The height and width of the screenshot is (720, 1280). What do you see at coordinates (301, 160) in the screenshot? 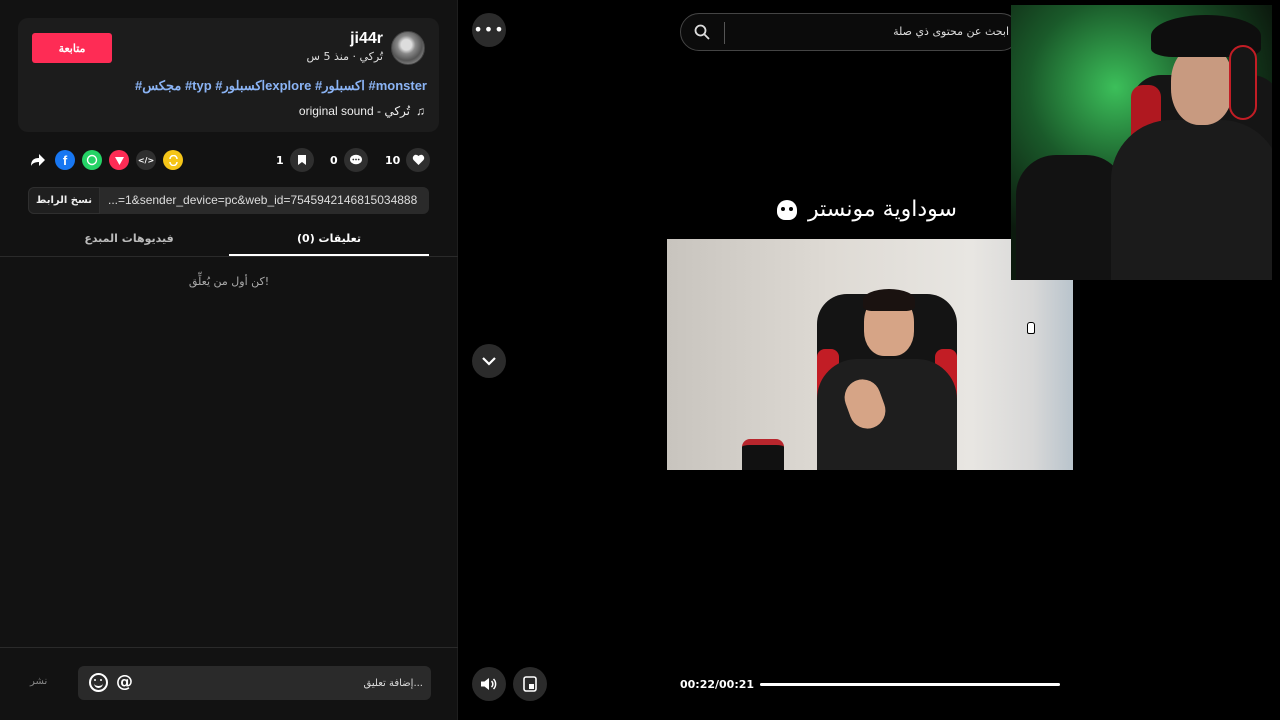
I see `bookmark-icon` at bounding box center [301, 160].